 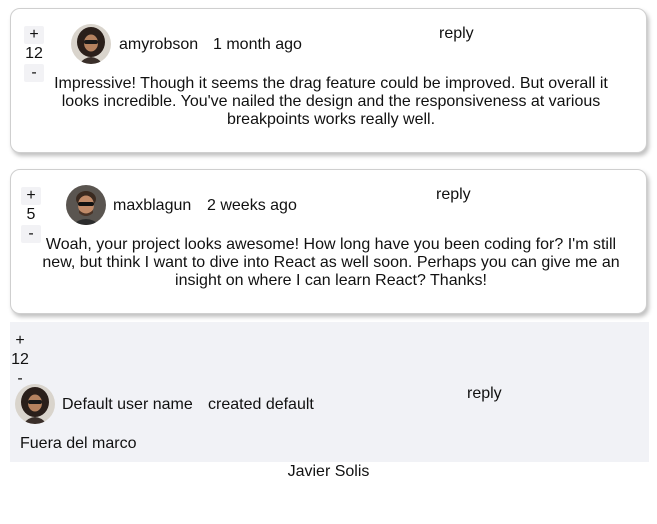 I want to click on username: amyrobson, so click(x=158, y=45).